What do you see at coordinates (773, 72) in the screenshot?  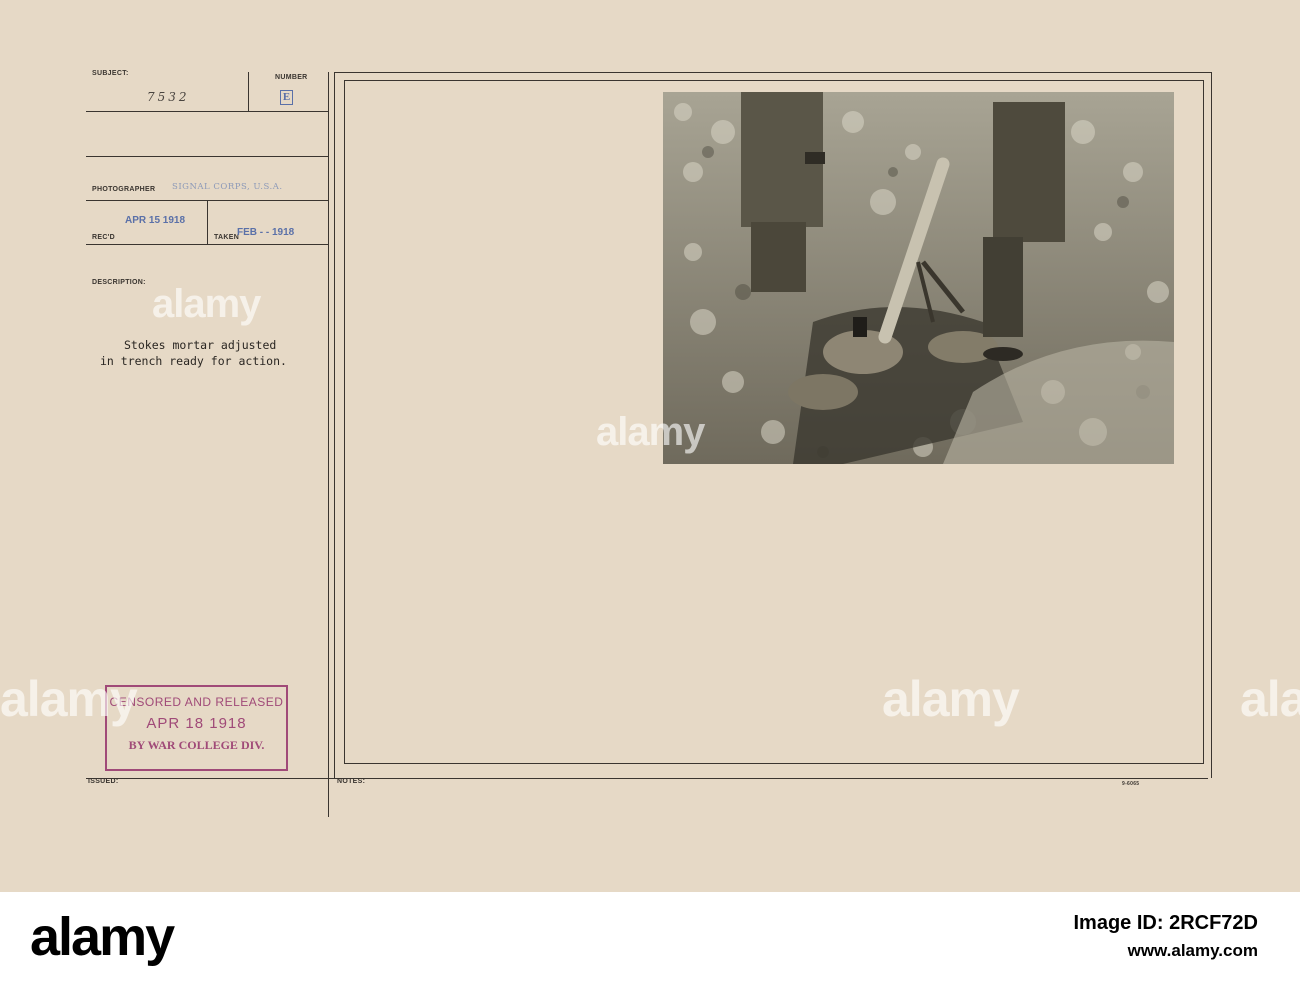 I see `frame-outer-top` at bounding box center [773, 72].